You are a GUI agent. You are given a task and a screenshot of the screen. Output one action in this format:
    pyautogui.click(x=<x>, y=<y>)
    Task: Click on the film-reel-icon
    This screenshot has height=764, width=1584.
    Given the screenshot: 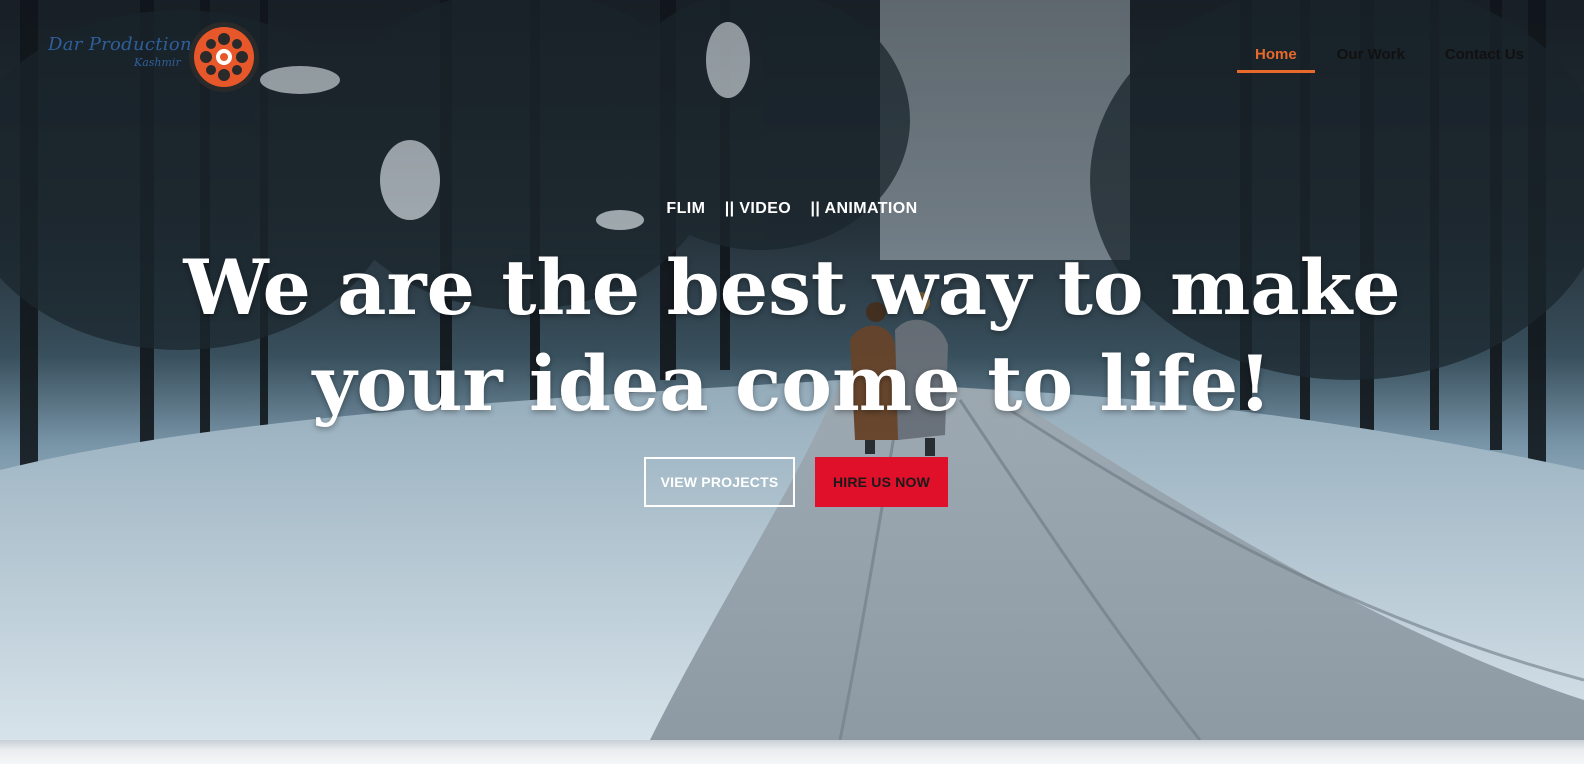 What is the action you would take?
    pyautogui.click(x=224, y=57)
    